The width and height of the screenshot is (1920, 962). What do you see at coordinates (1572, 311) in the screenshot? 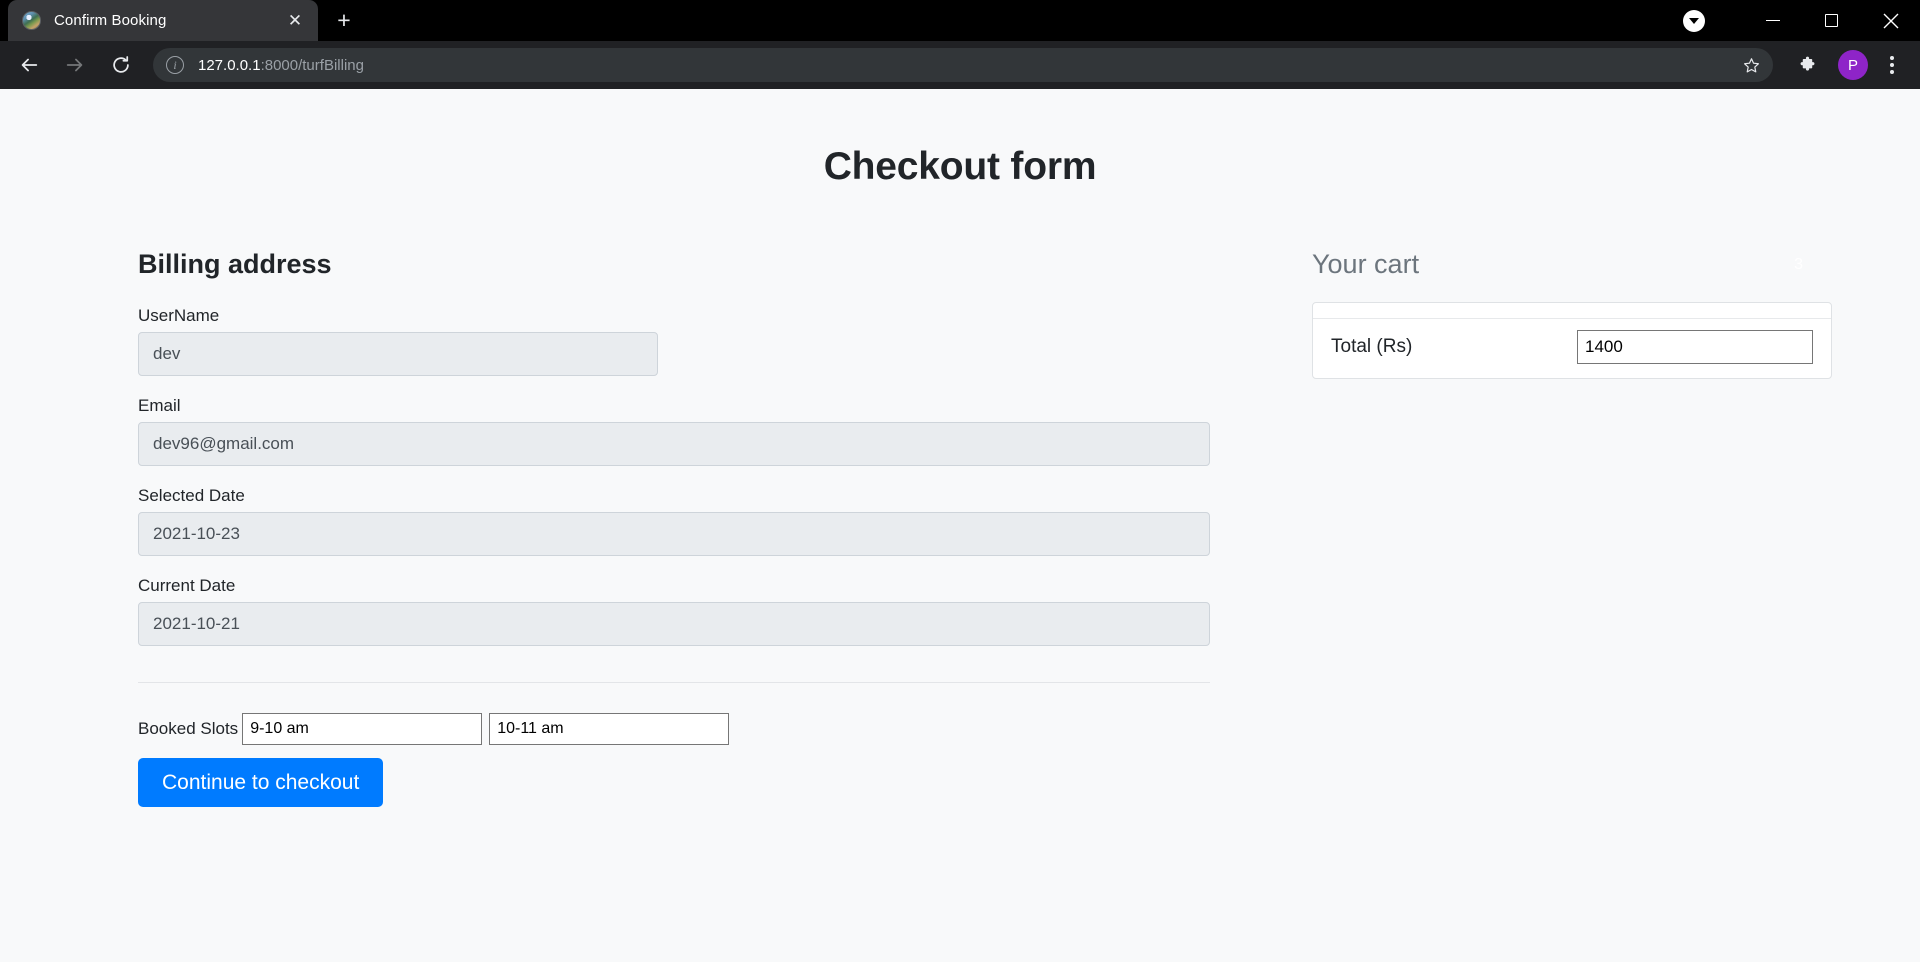
I see `cart-list-empty-row` at bounding box center [1572, 311].